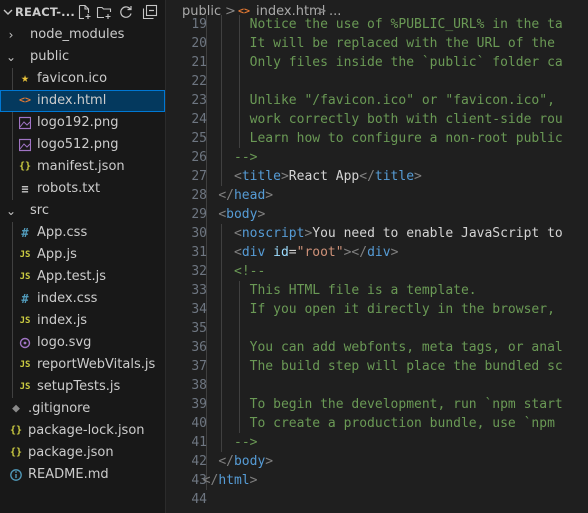  Describe the element at coordinates (25, 100) in the screenshot. I see `html-file-icon: <>` at that location.